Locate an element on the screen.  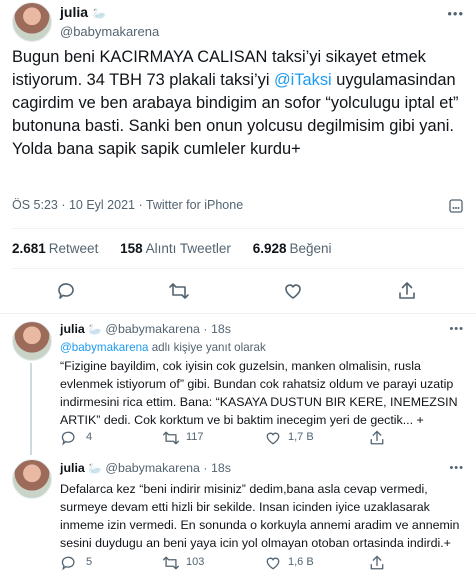
like-count: 1,6 B is located at coordinates (301, 562).